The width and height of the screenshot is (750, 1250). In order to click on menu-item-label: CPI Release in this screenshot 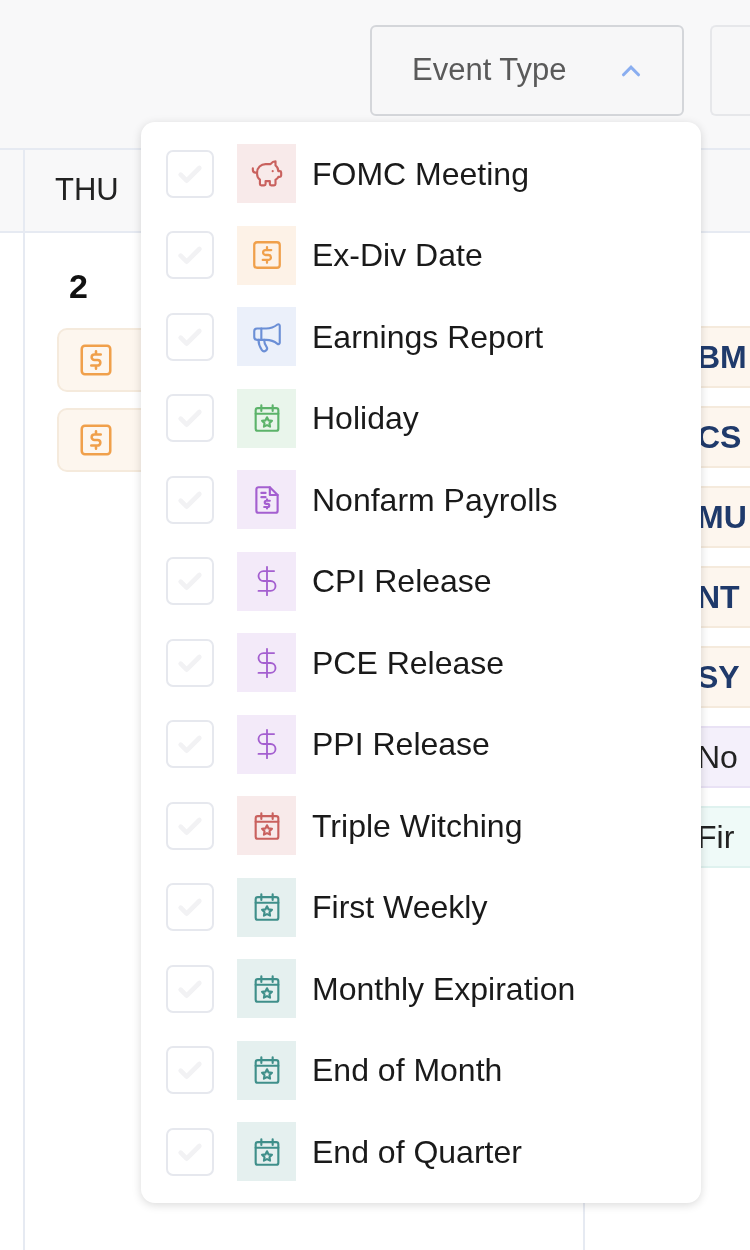, I will do `click(402, 582)`.